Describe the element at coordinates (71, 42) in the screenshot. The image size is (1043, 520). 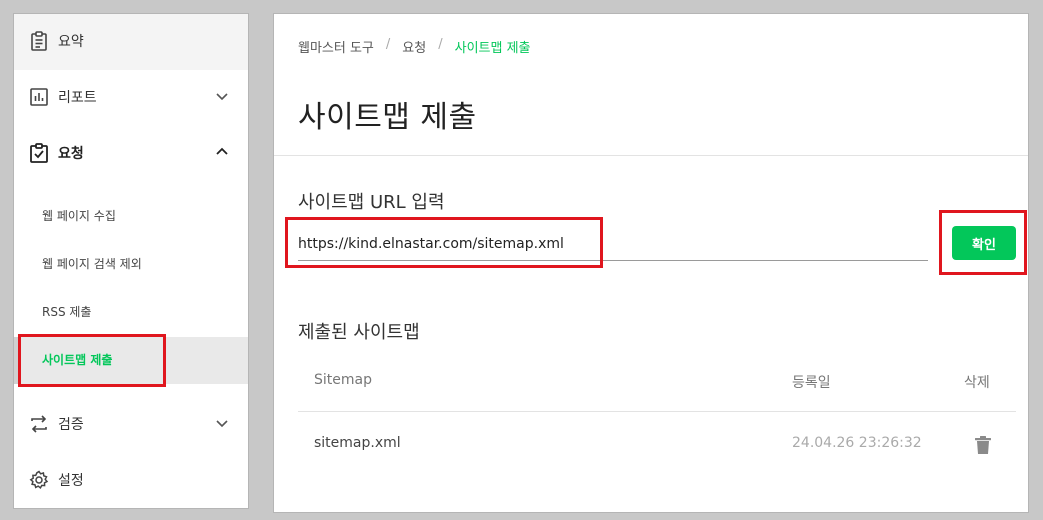
I see `sidebar-item-label: 요약` at that location.